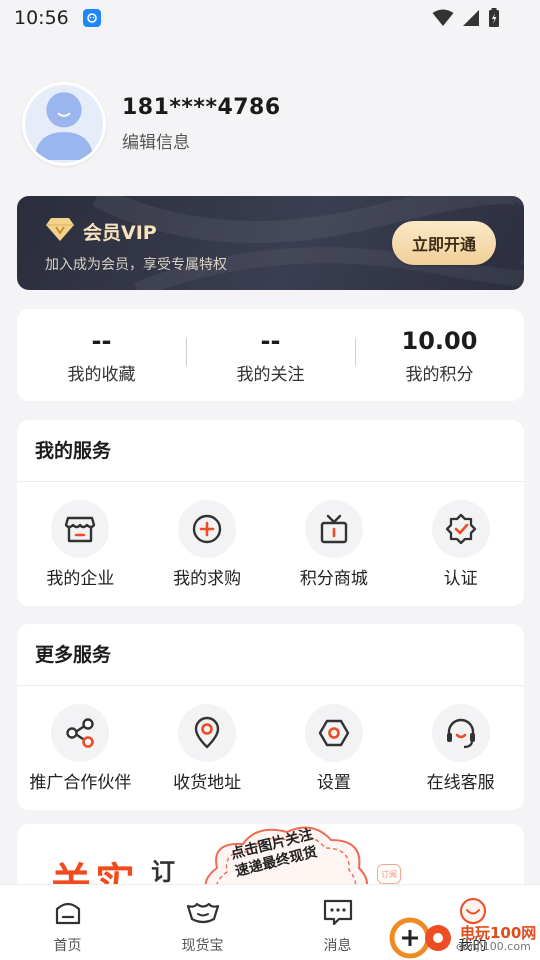  I want to click on service-points-mall: 积分商城, so click(334, 544).